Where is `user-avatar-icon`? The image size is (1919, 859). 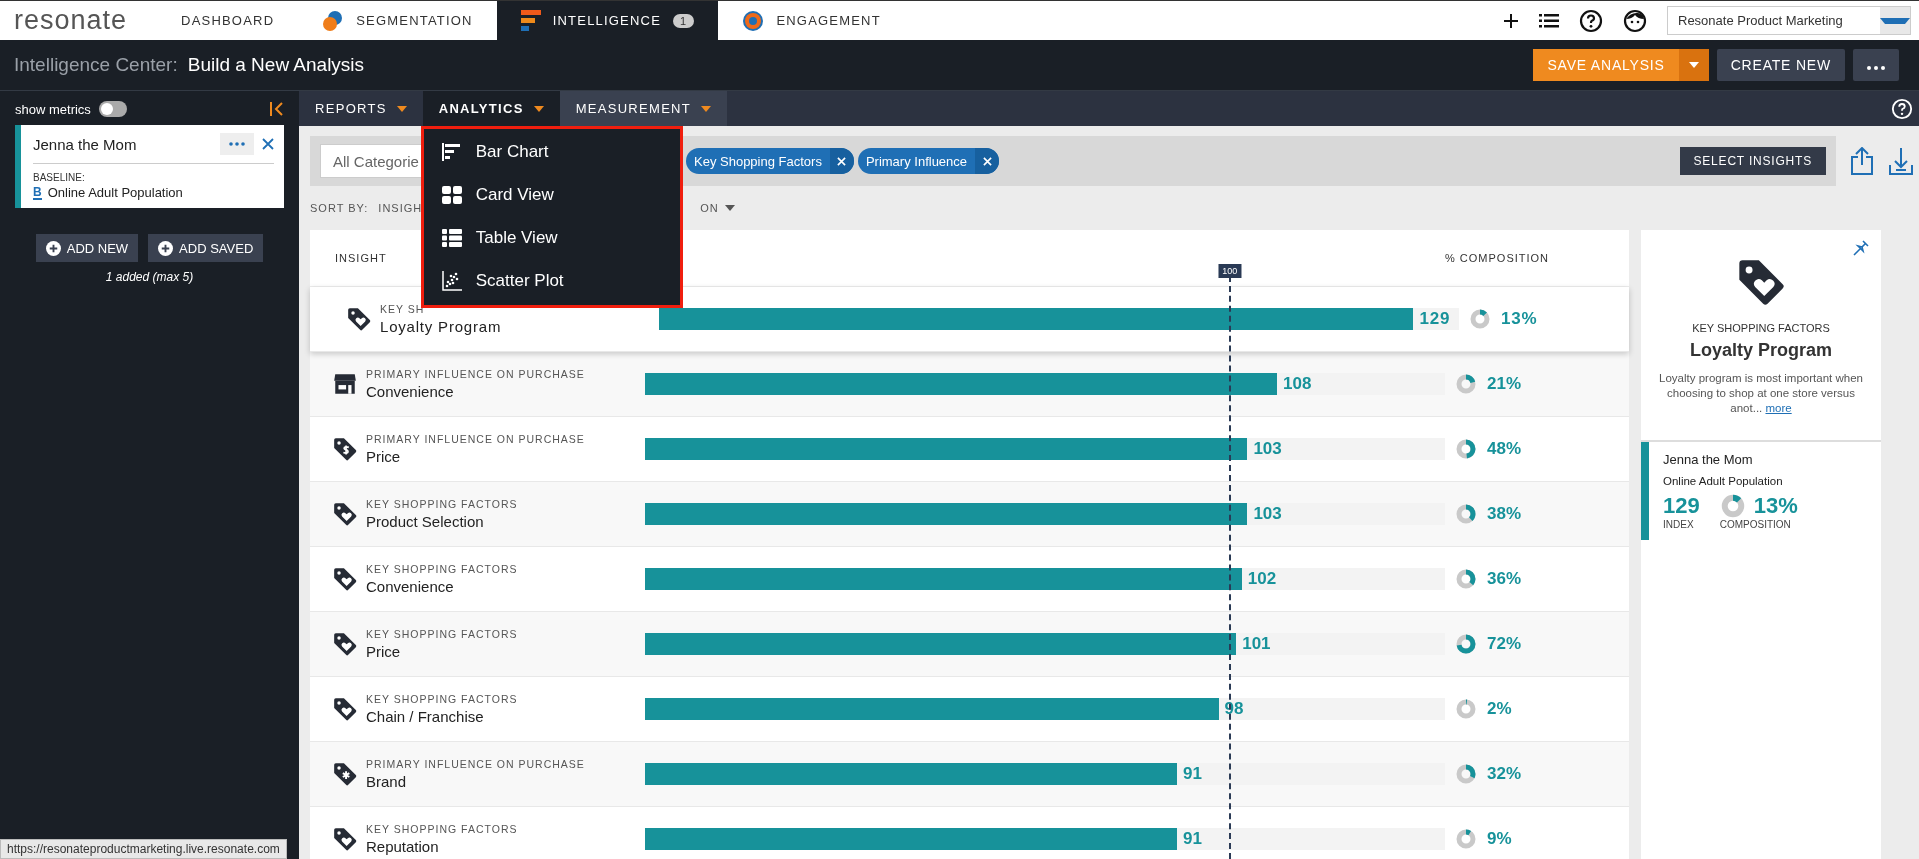 user-avatar-icon is located at coordinates (1635, 20).